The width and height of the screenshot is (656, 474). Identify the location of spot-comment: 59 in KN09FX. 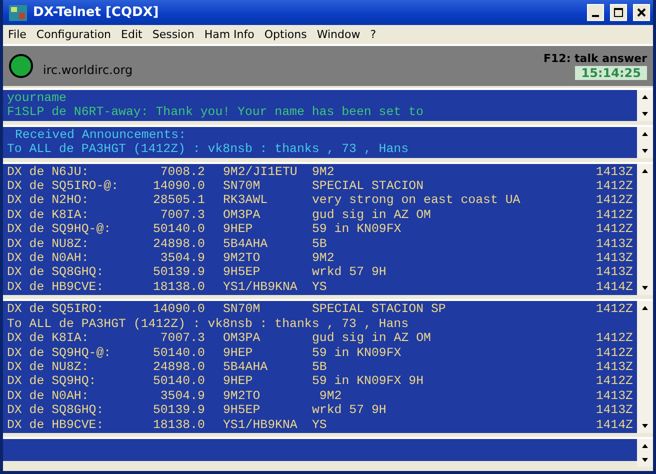
(357, 353).